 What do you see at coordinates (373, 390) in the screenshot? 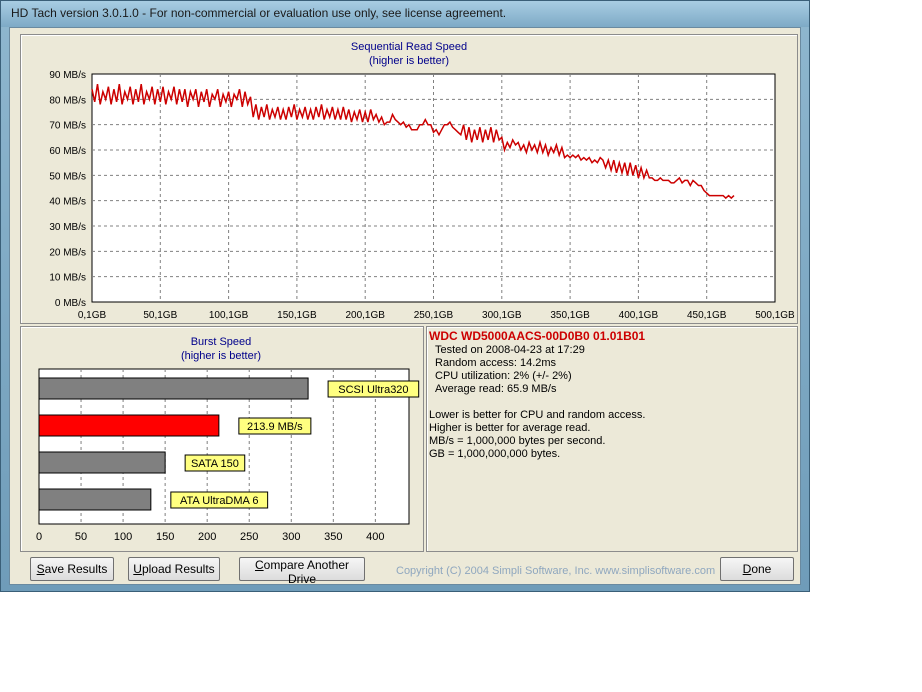
I see `burst-bar-label: SCSI Ultra320` at bounding box center [373, 390].